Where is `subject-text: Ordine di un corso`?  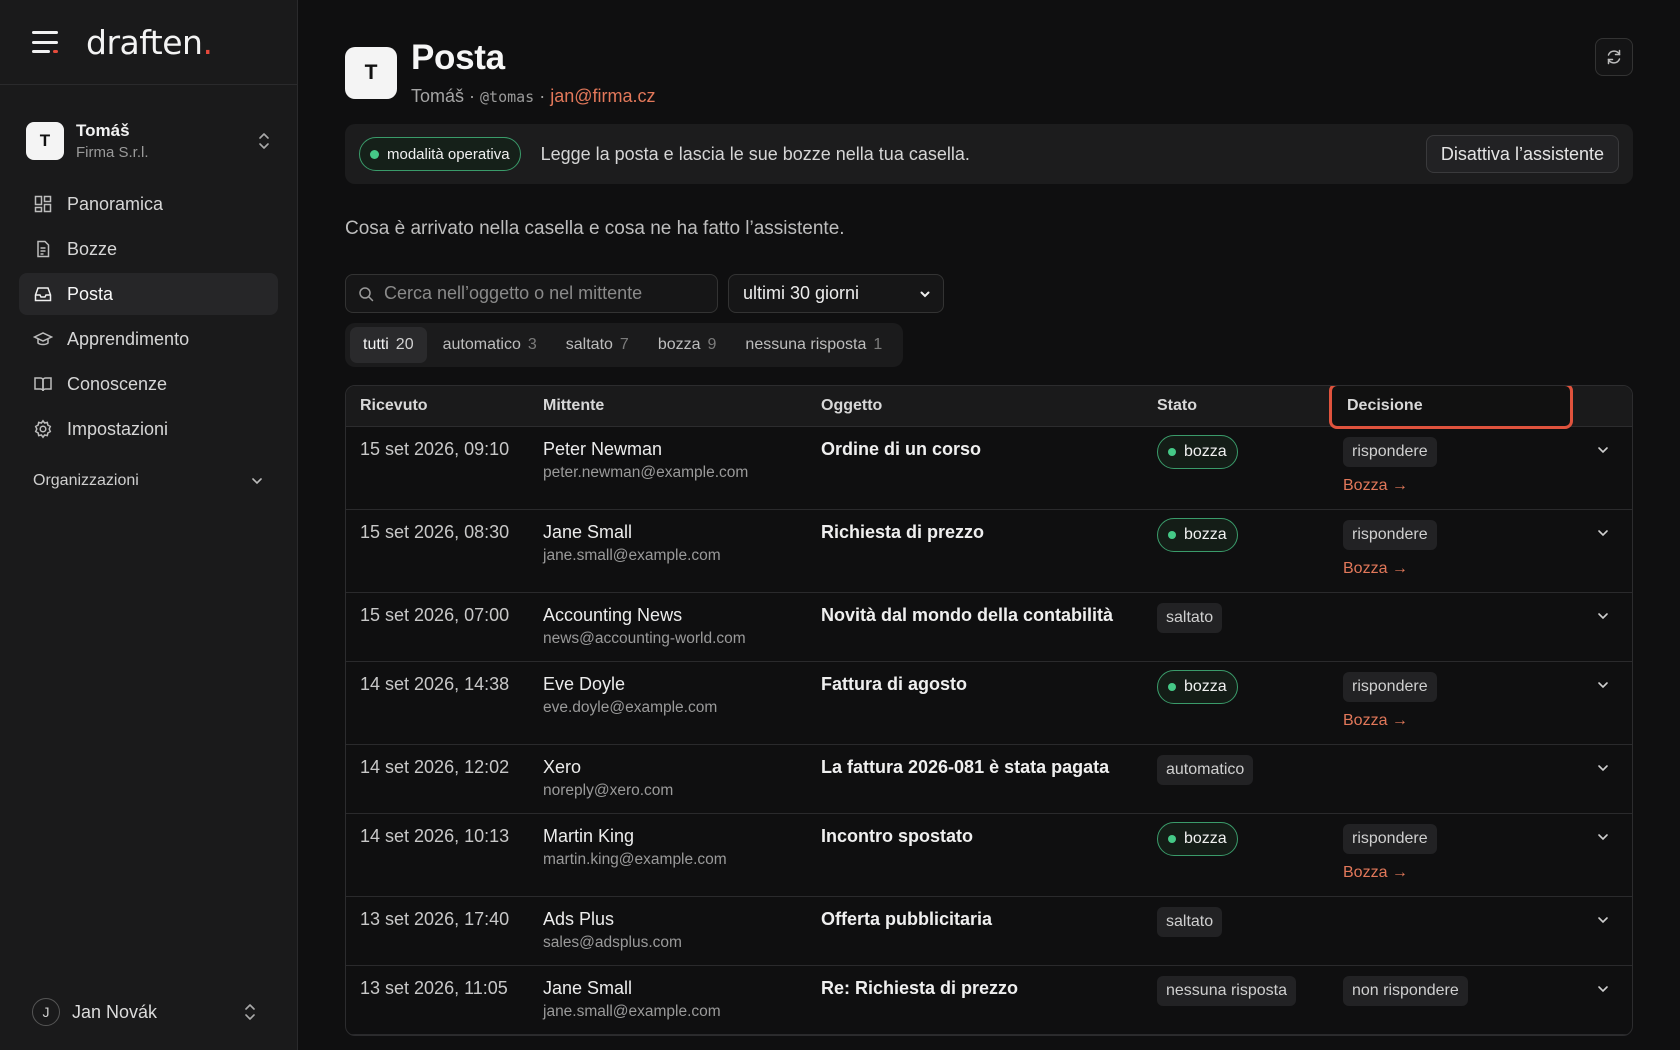 subject-text: Ordine di un corso is located at coordinates (901, 449).